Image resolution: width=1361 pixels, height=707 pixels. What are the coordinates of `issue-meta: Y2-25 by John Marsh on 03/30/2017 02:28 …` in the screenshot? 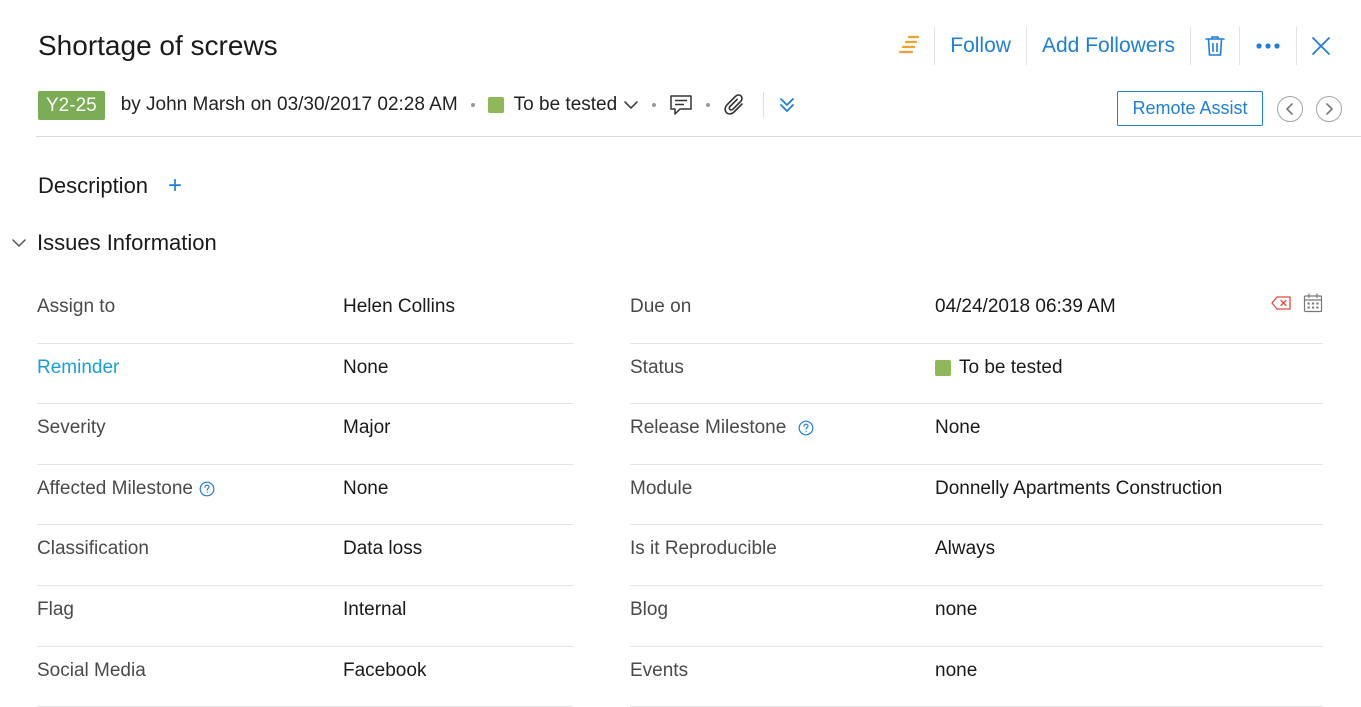 It's located at (417, 105).